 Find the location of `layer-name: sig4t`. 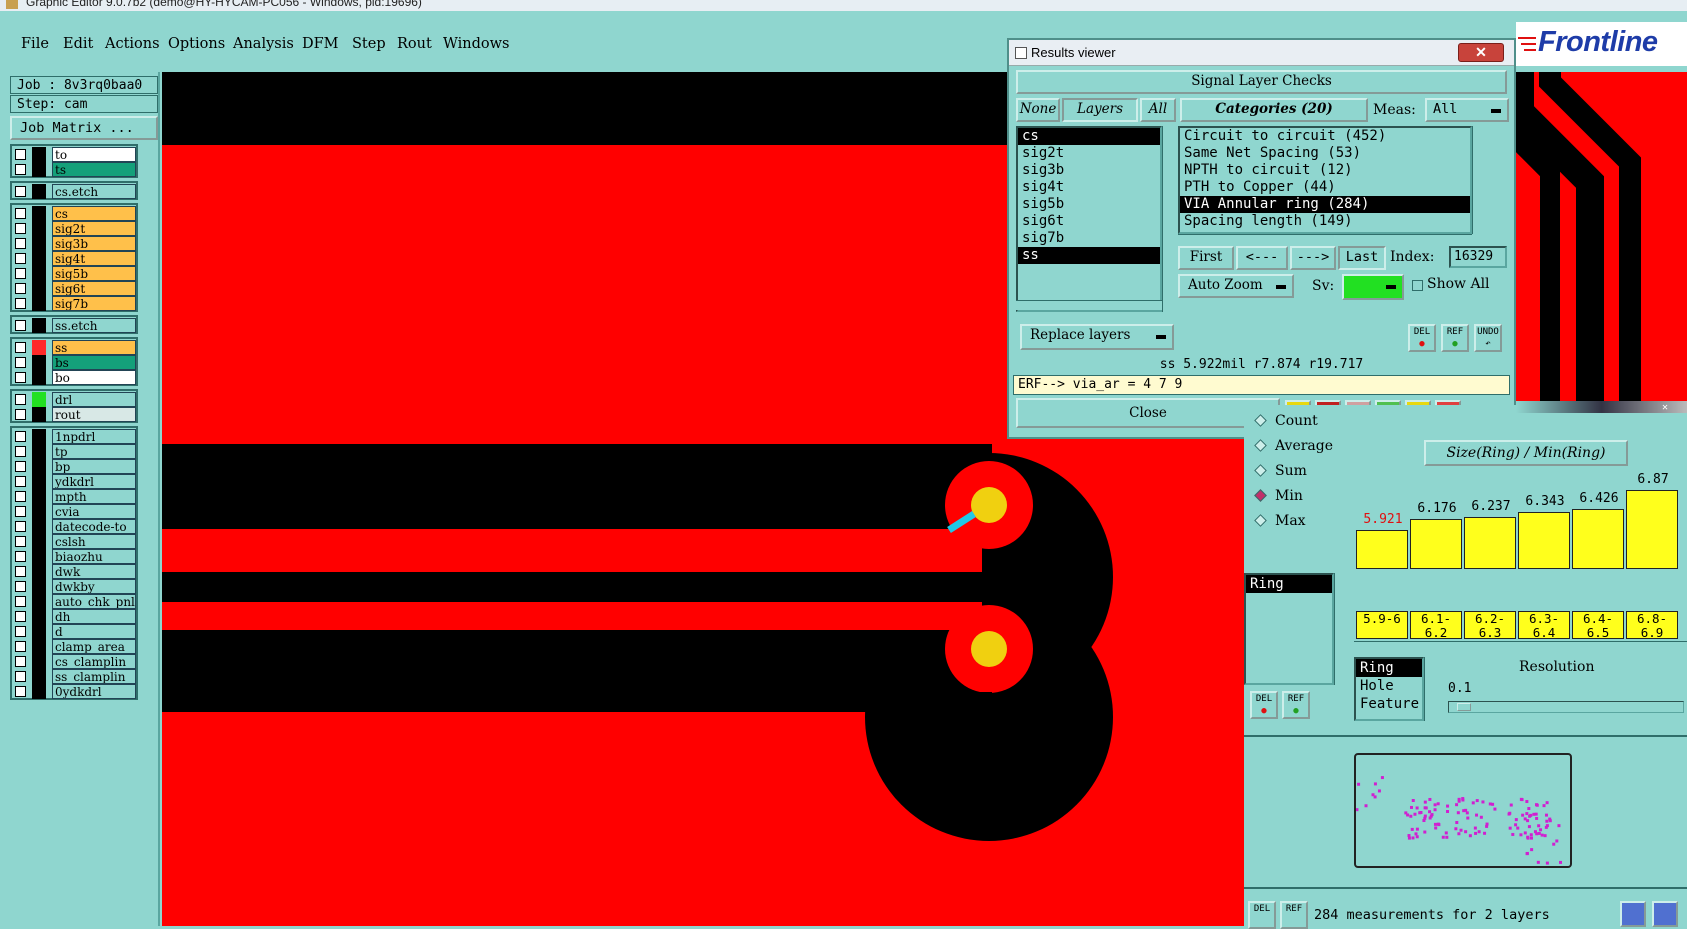

layer-name: sig4t is located at coordinates (94, 258).